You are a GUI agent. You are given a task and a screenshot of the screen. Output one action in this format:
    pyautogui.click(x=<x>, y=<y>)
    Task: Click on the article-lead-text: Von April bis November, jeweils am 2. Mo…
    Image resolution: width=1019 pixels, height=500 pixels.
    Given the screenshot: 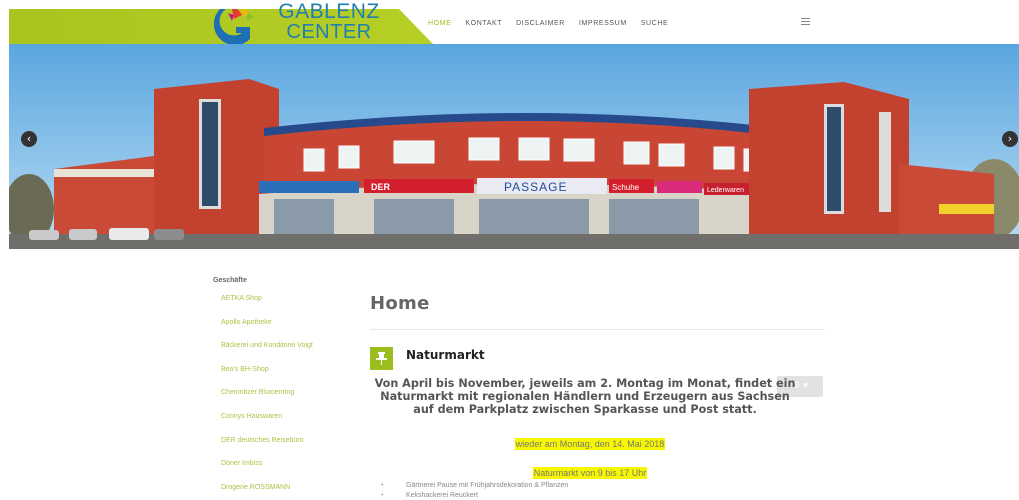 What is the action you would take?
    pyautogui.click(x=585, y=396)
    